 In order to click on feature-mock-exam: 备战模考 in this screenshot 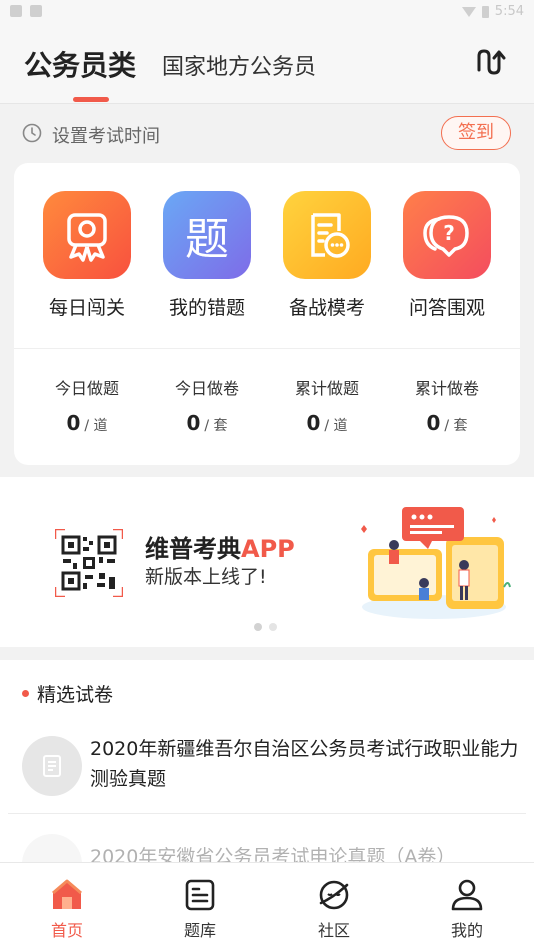, I will do `click(327, 255)`.